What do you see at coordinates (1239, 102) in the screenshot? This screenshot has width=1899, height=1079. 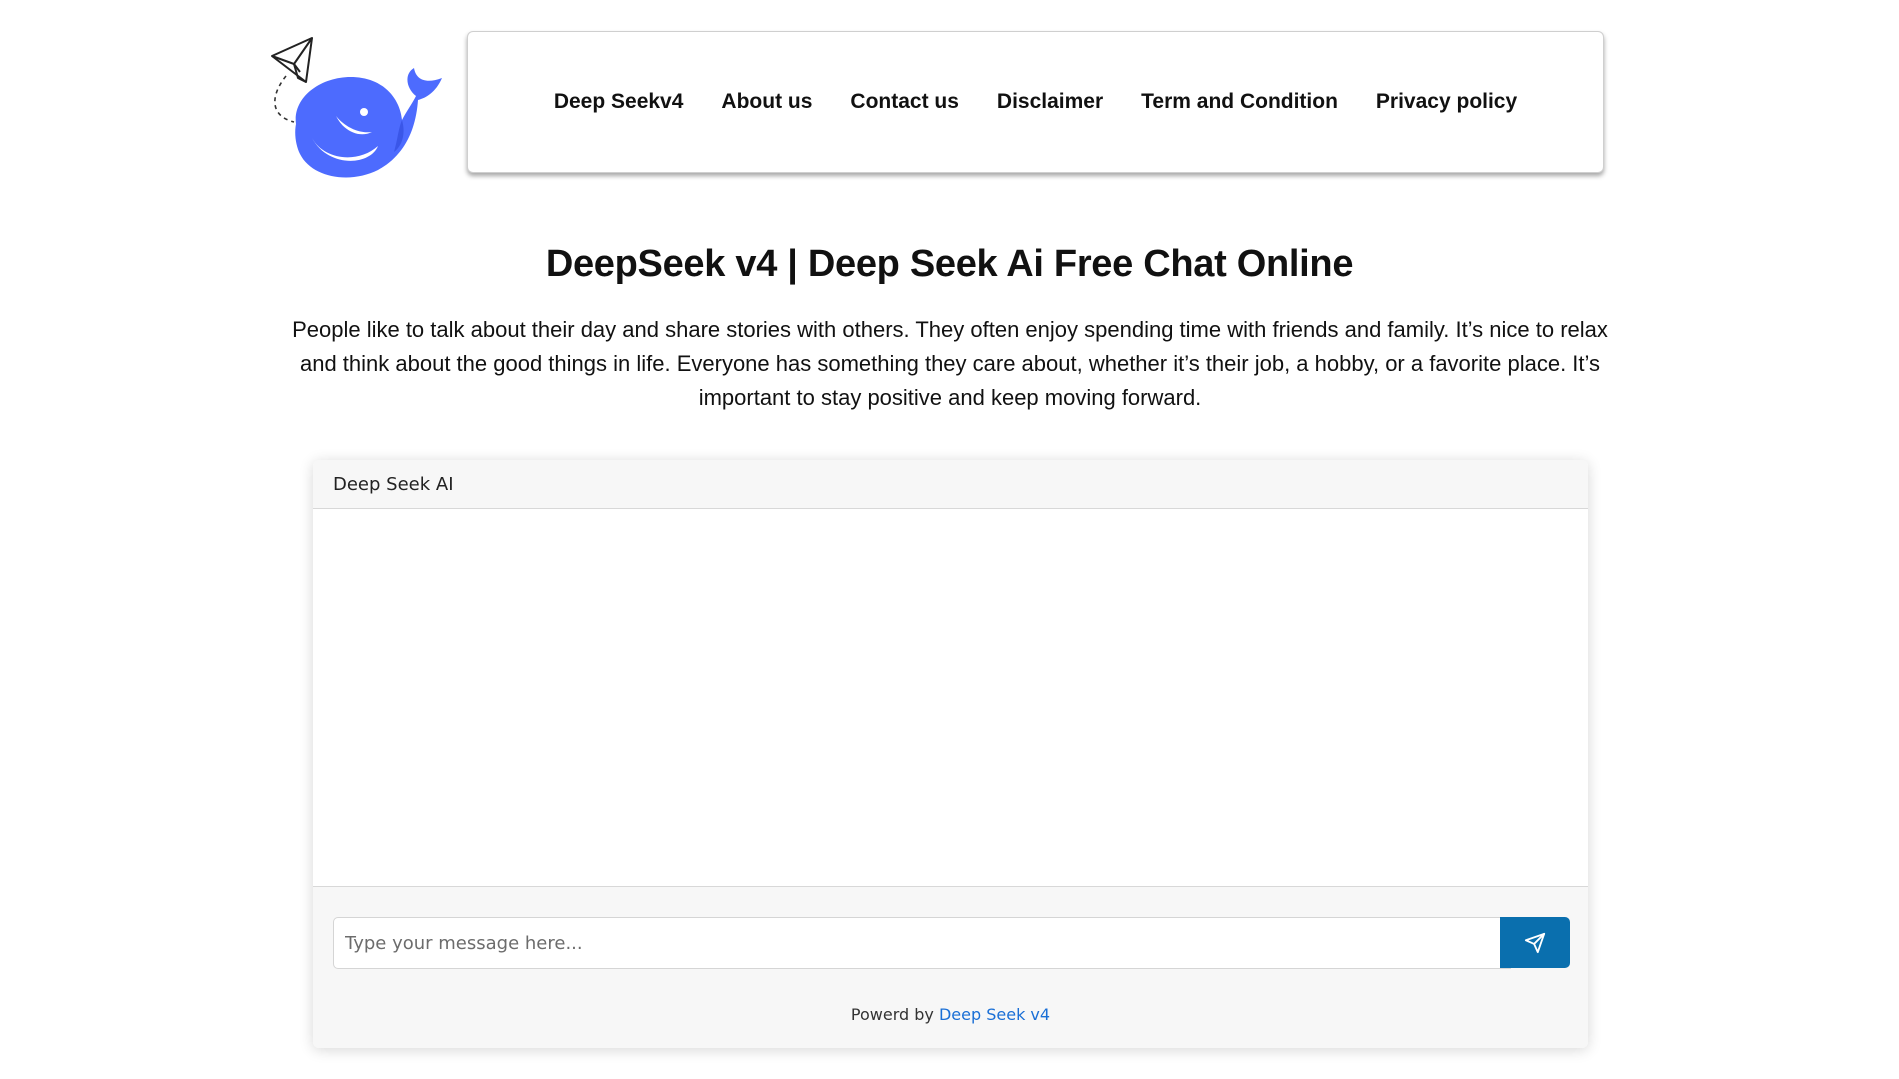 I see `nav-link-terms: Term and Condition` at bounding box center [1239, 102].